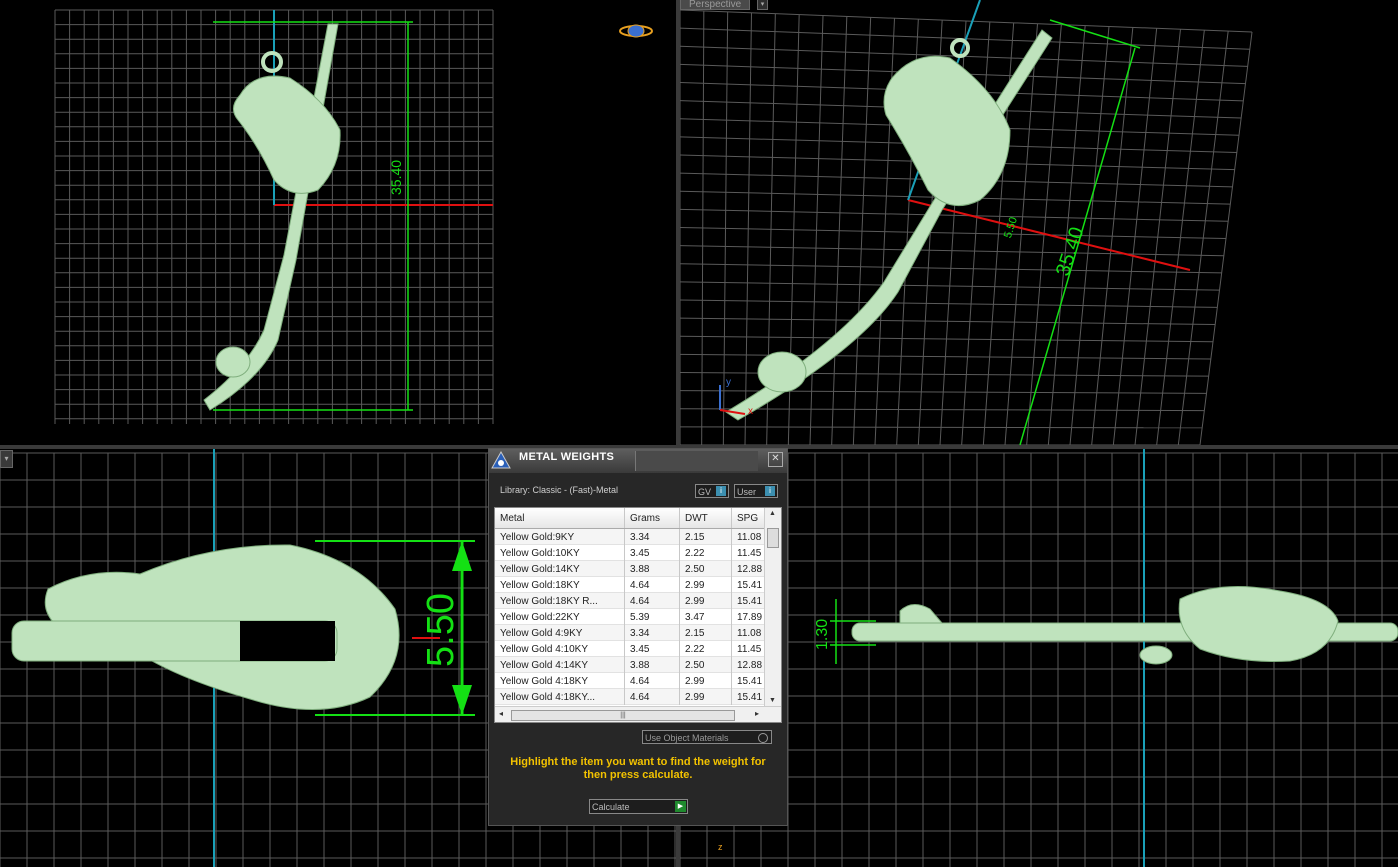 This screenshot has width=1398, height=867. I want to click on app-logo-icon, so click(501, 460).